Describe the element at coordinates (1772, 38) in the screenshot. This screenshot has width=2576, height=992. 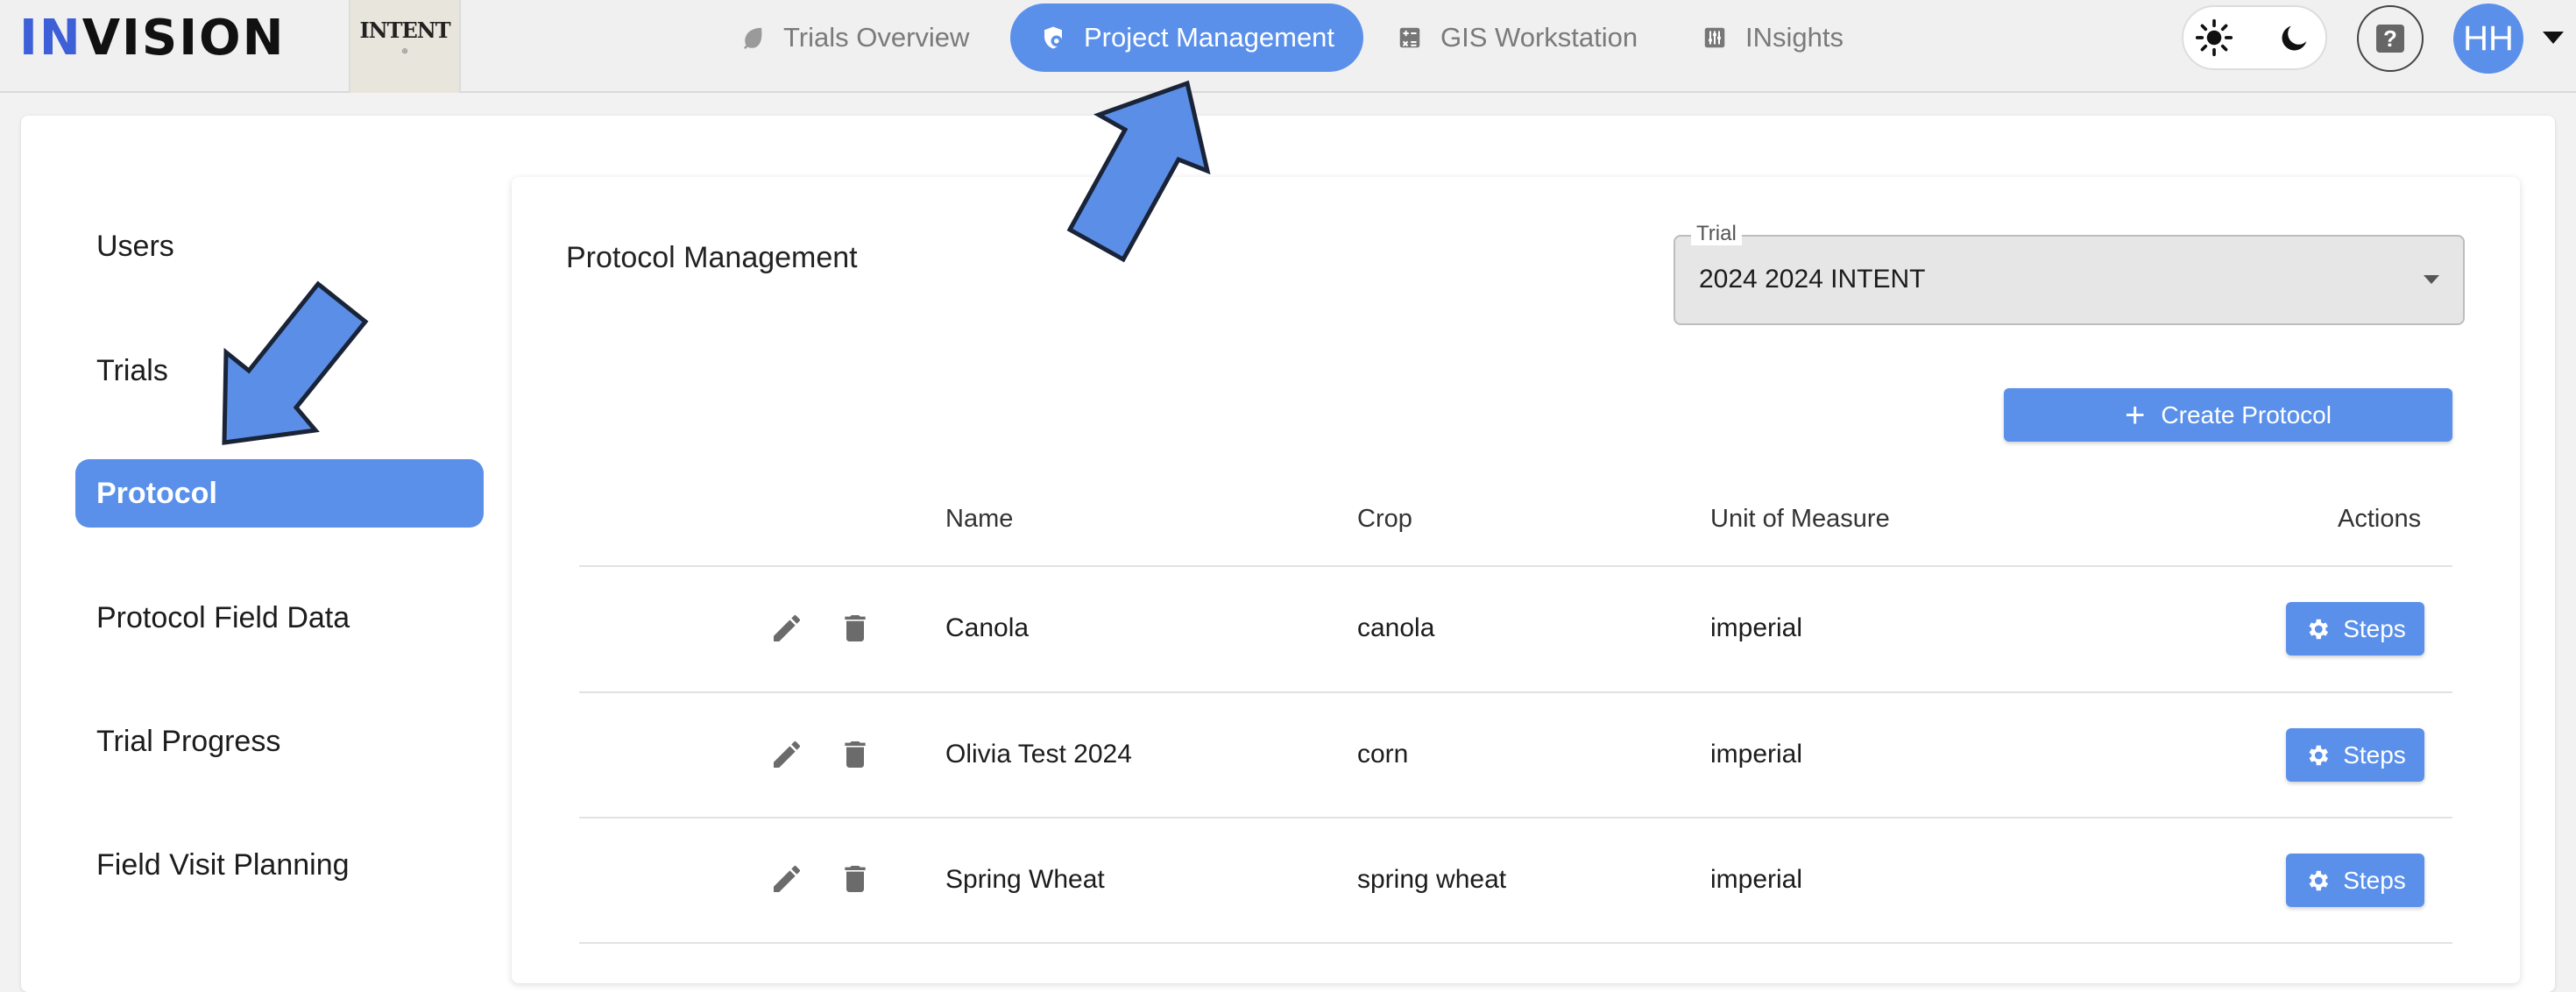
I see `nav-insights: INsights` at that location.